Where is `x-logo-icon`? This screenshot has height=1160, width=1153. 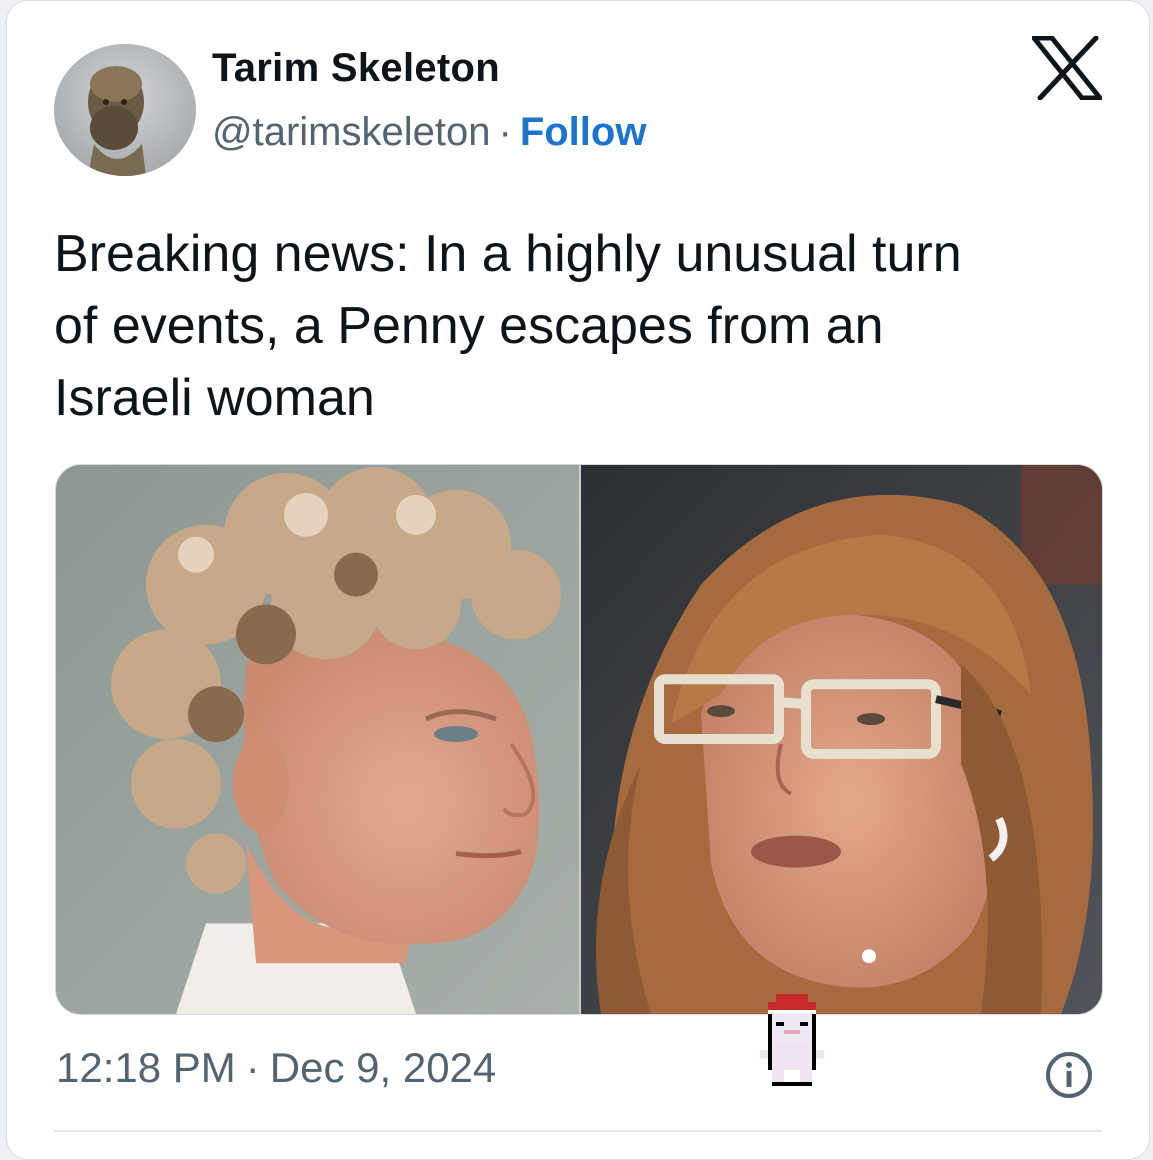 x-logo-icon is located at coordinates (1067, 68).